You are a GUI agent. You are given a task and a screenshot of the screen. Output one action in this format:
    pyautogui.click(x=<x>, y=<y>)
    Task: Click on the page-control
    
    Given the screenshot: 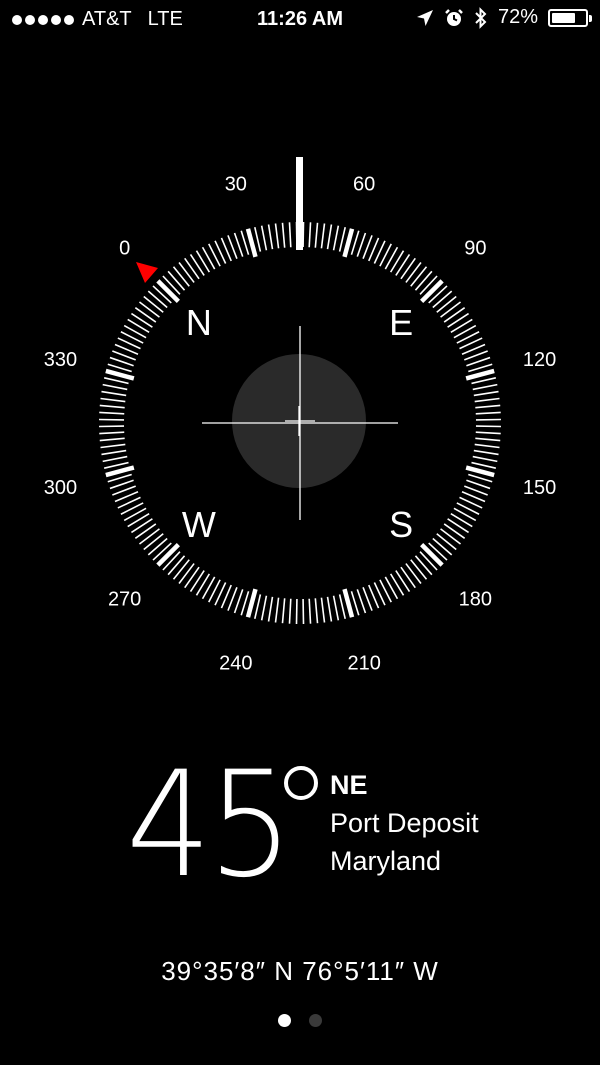 What is the action you would take?
    pyautogui.click(x=300, y=1020)
    